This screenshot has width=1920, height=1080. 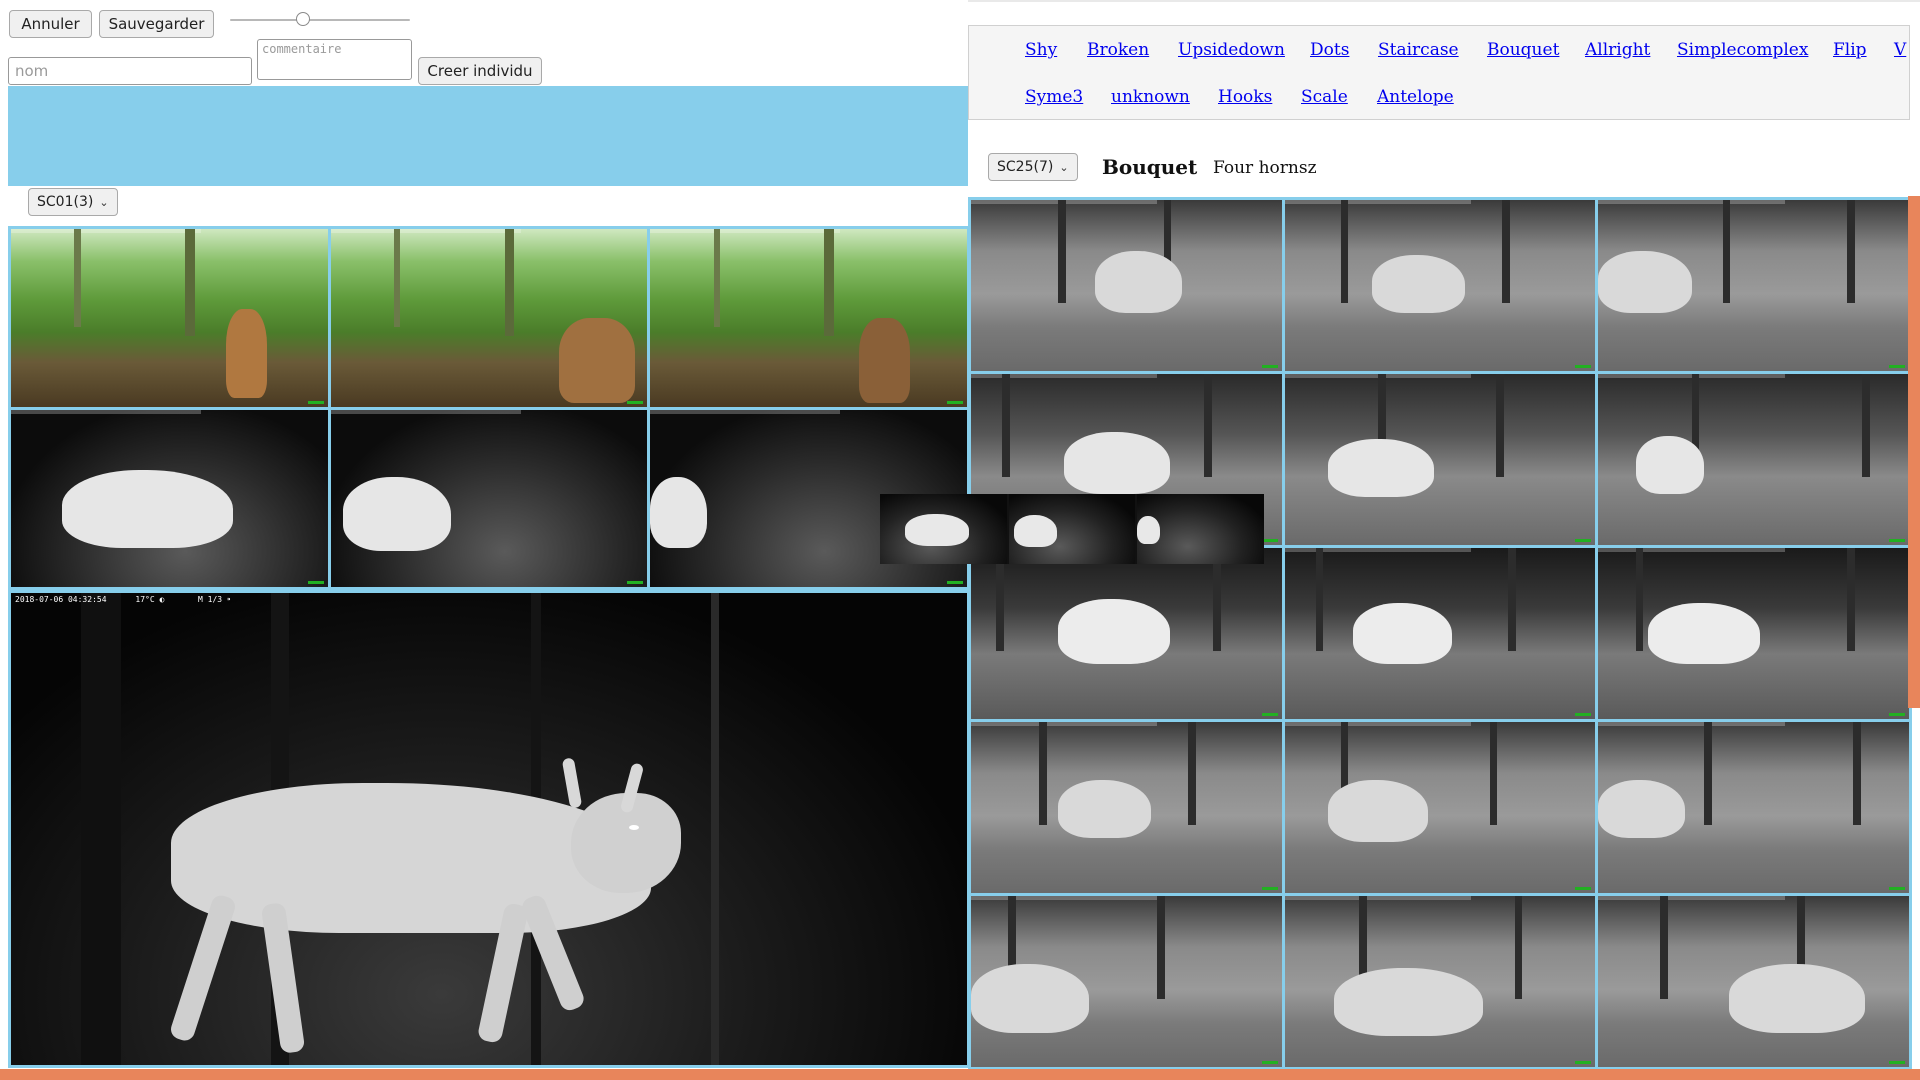 What do you see at coordinates (1329, 50) in the screenshot?
I see `individual-link: Dots` at bounding box center [1329, 50].